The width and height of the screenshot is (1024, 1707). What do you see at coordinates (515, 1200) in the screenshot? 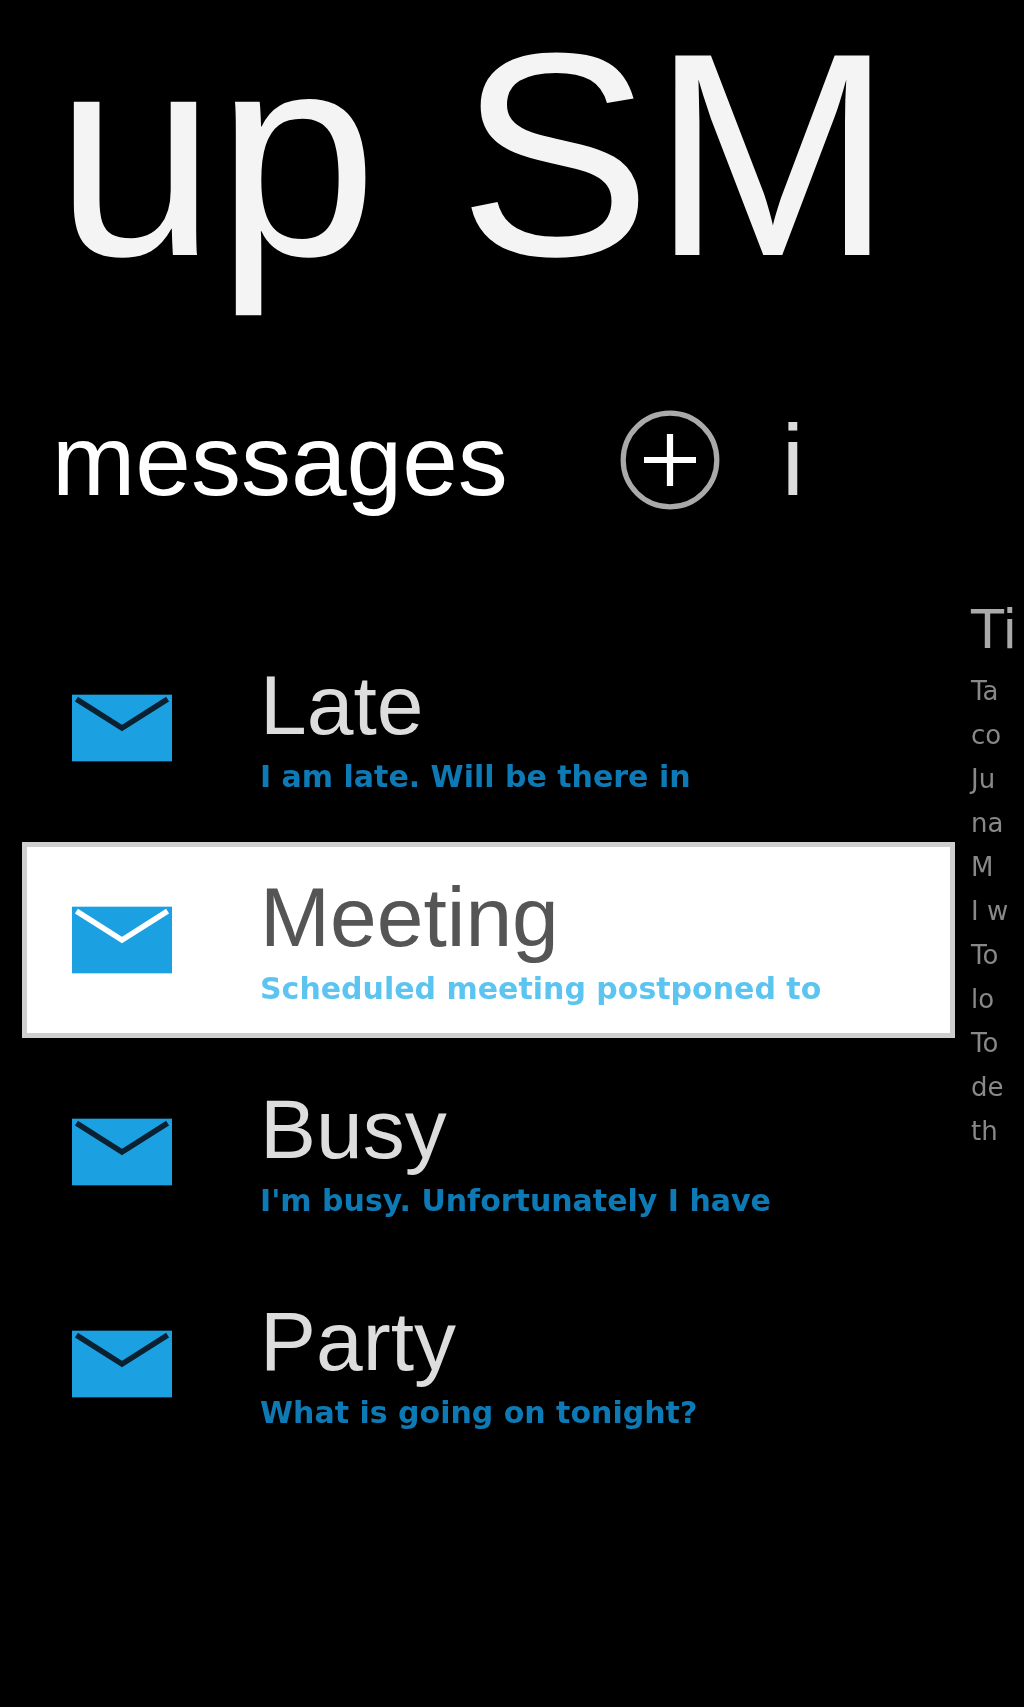
I see `message-preview: I'm busy. Unfortunately I have` at bounding box center [515, 1200].